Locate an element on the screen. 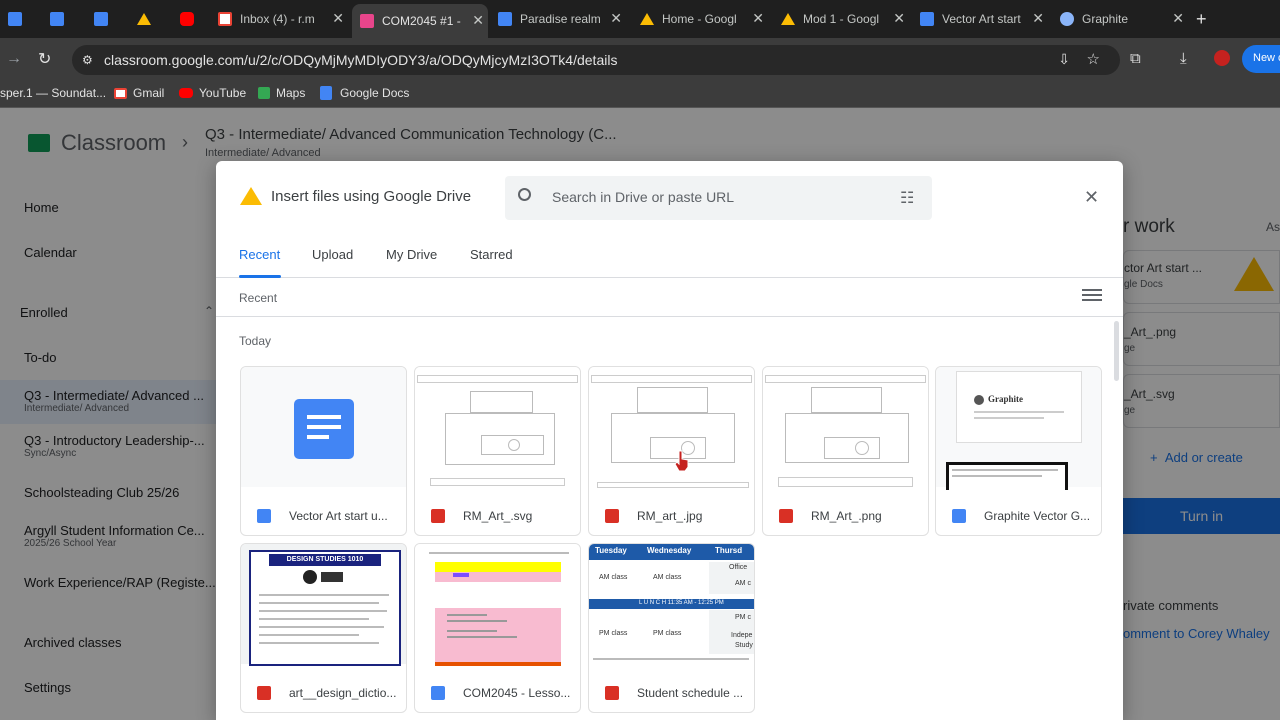 Image resolution: width=1280 pixels, height=720 pixels. file-card: RM_art_.jpg is located at coordinates (671, 451).